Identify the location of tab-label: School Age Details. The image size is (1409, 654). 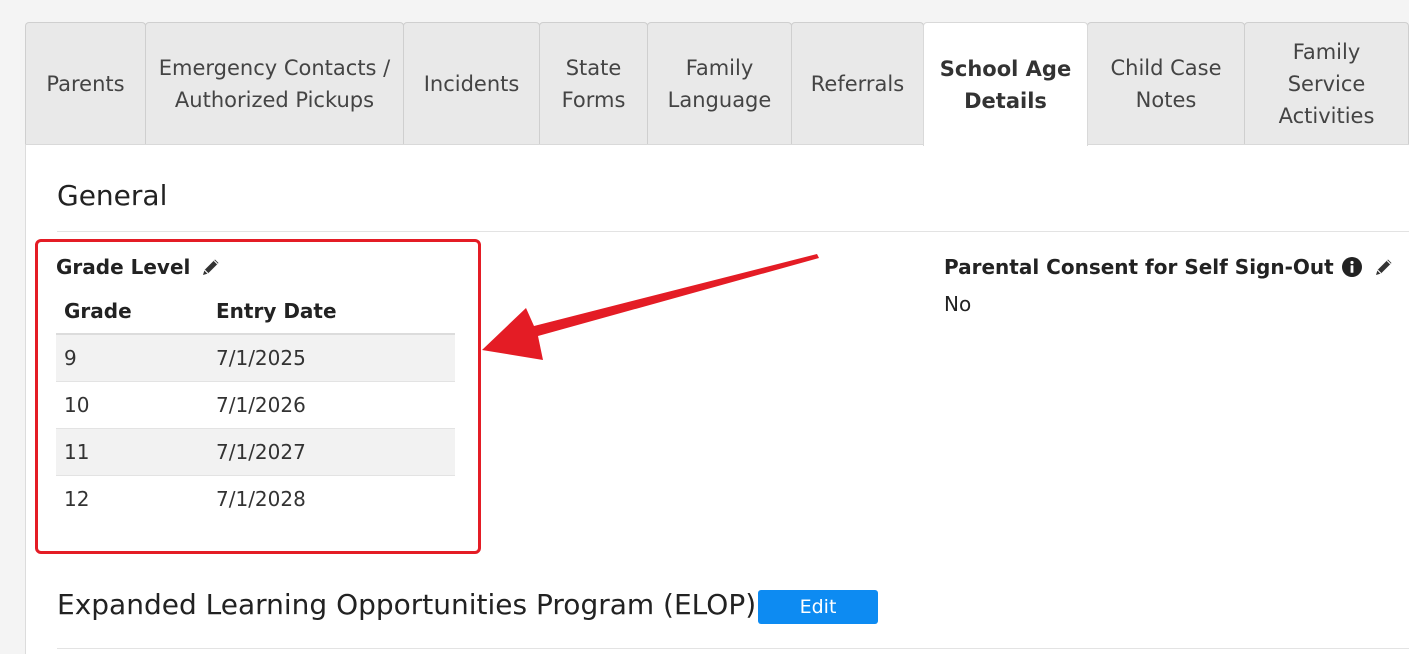
(1005, 84).